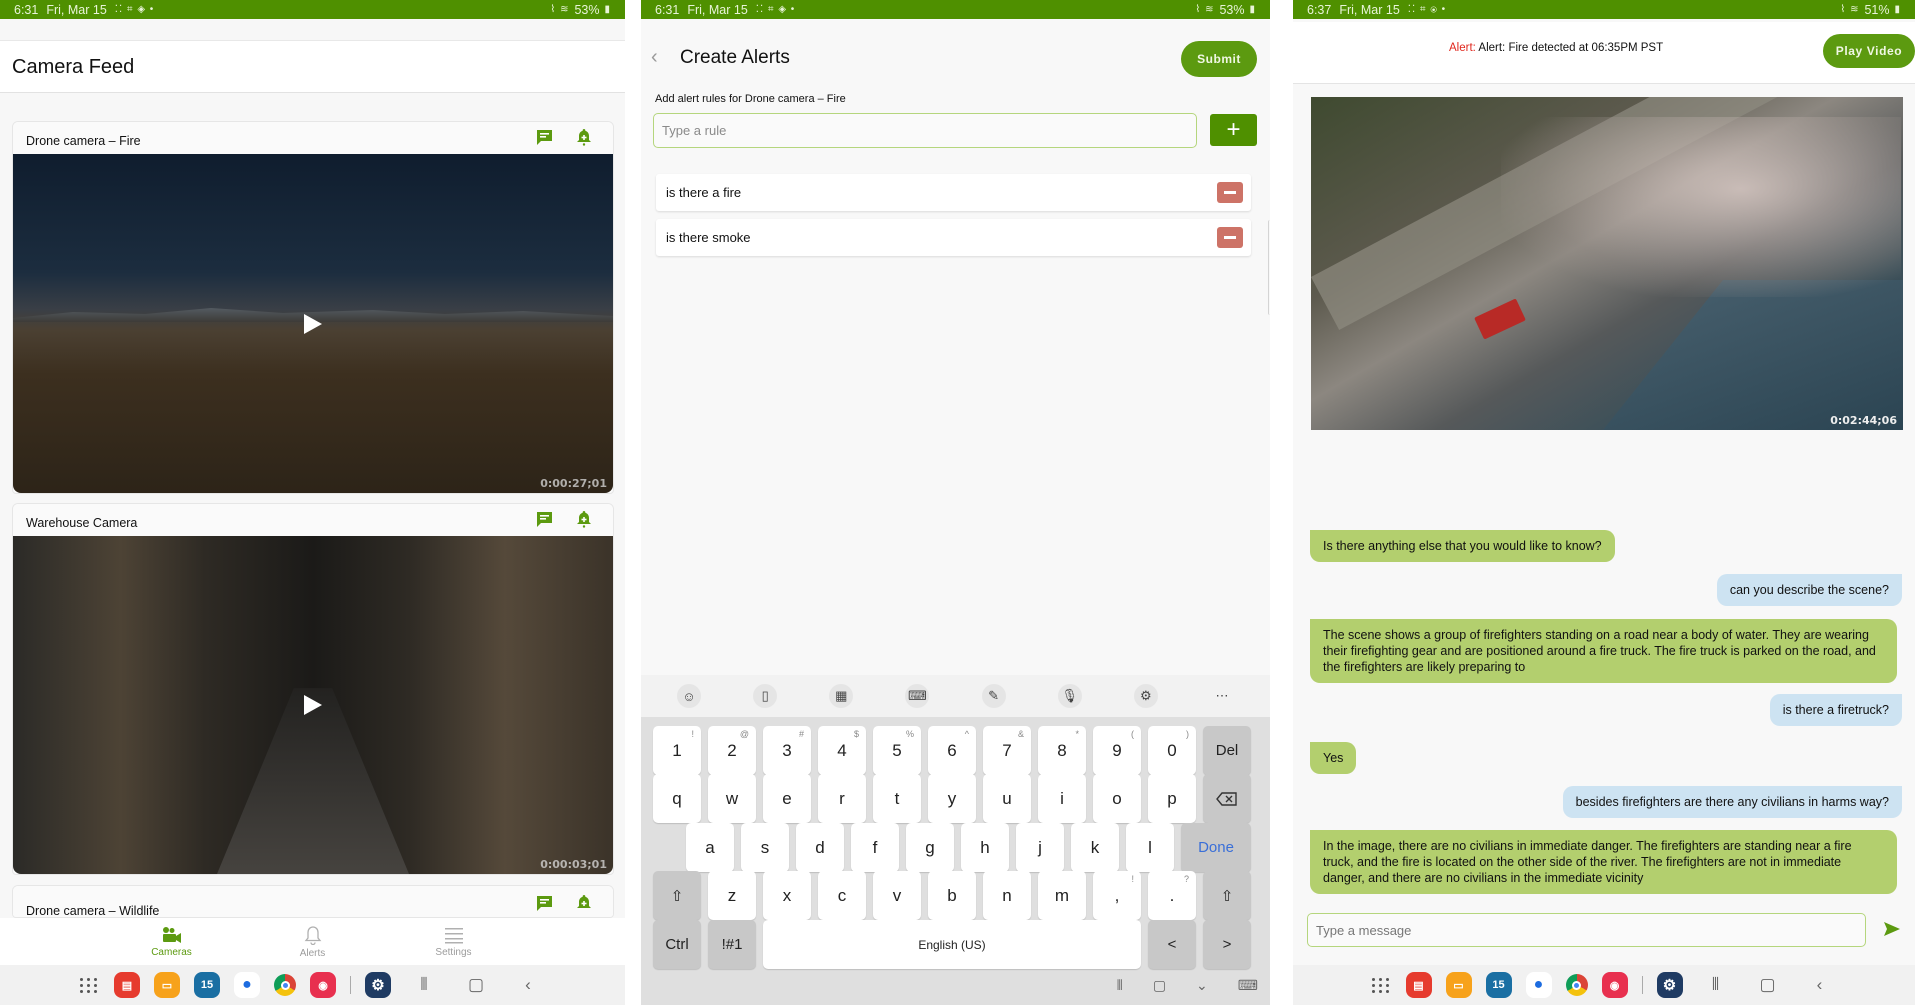 Image resolution: width=1915 pixels, height=1005 pixels. What do you see at coordinates (1172, 944) in the screenshot?
I see `key-left-arrow: <` at bounding box center [1172, 944].